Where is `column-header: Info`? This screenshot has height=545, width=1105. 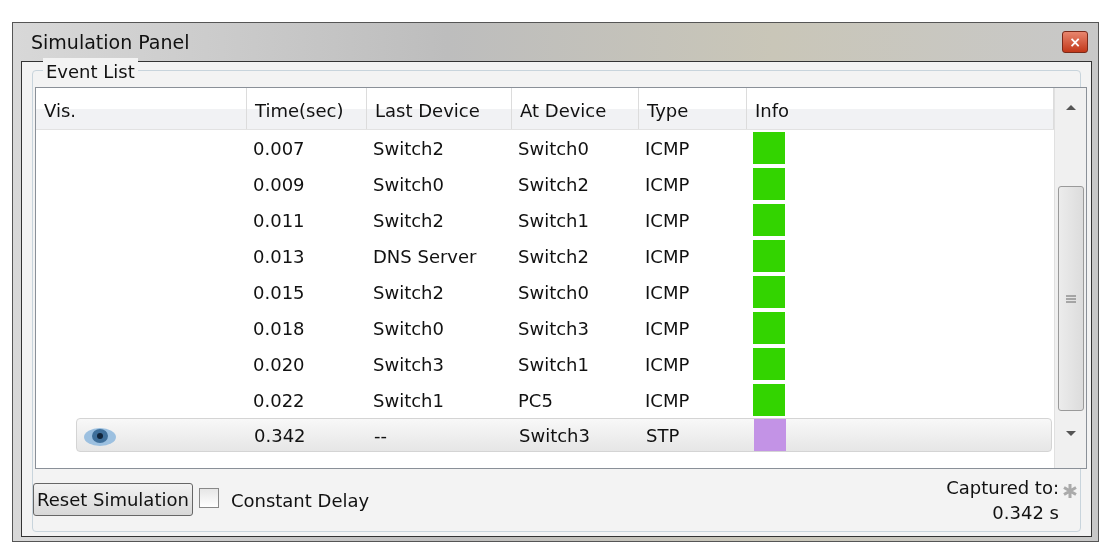 column-header: Info is located at coordinates (772, 110).